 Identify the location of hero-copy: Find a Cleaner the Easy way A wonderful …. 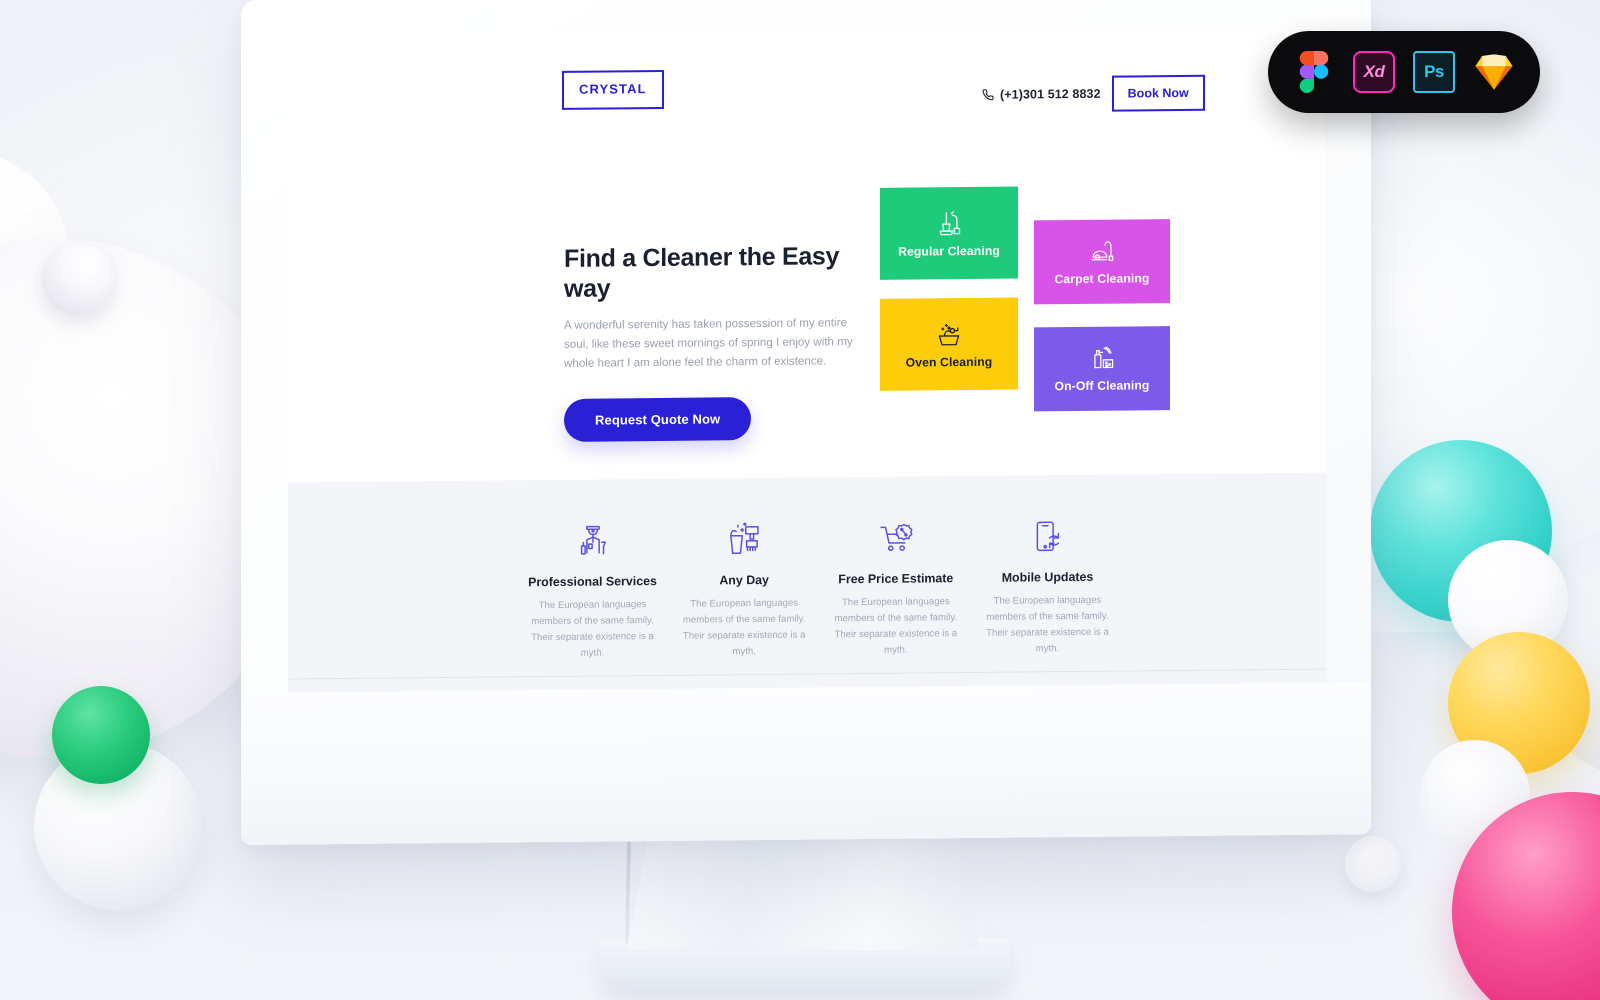
(714, 342).